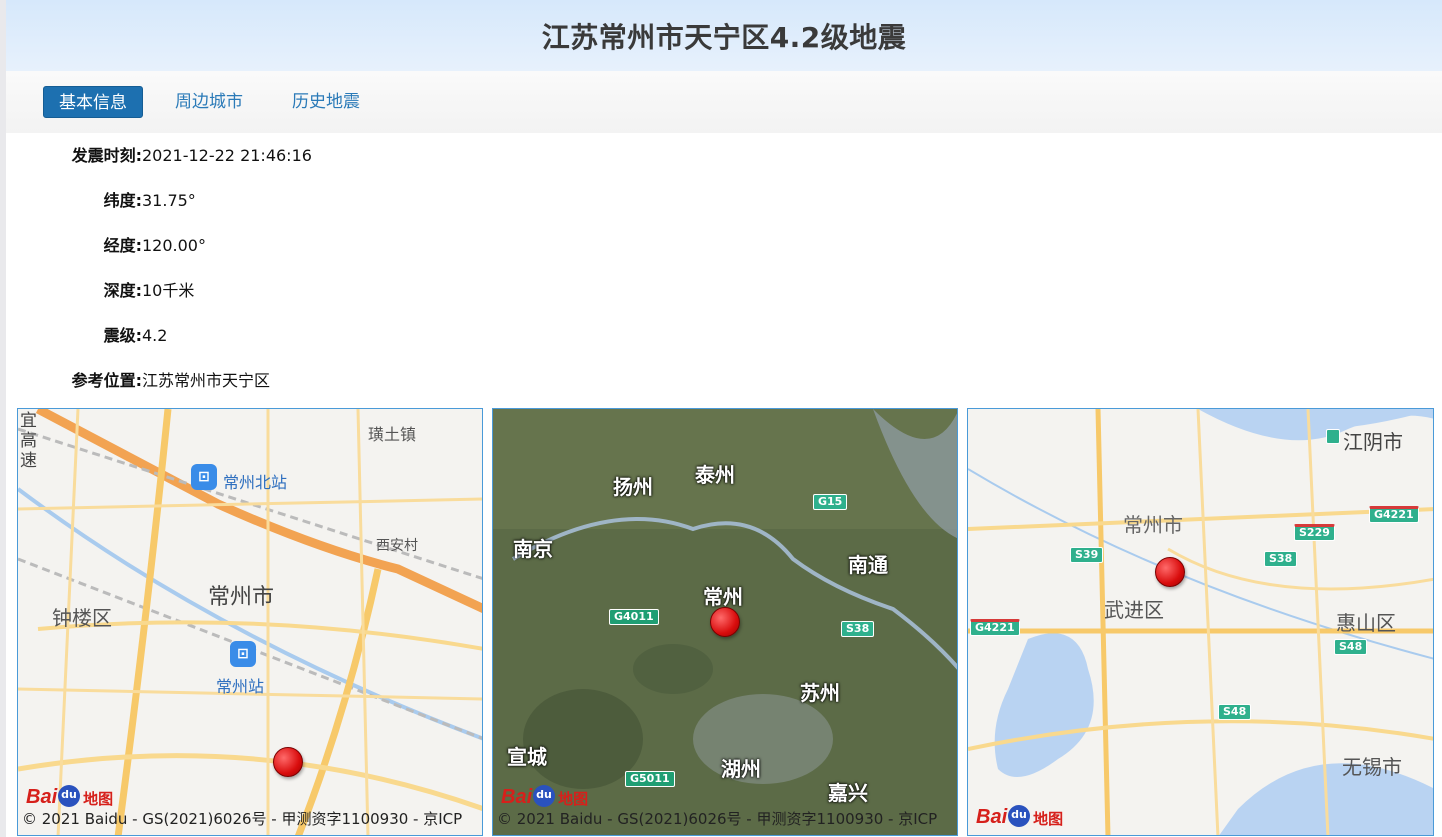 The image size is (1442, 837). Describe the element at coordinates (122, 290) in the screenshot. I see `info-label: 深度:` at that location.